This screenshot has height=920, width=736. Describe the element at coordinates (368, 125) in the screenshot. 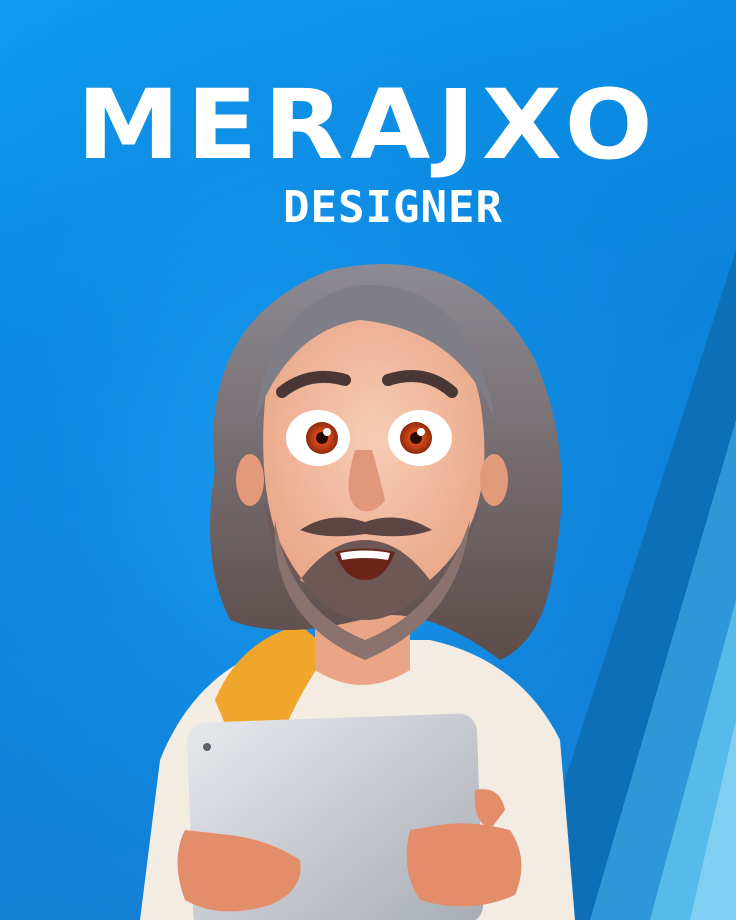

I see `poster-title: MERAJXO` at that location.